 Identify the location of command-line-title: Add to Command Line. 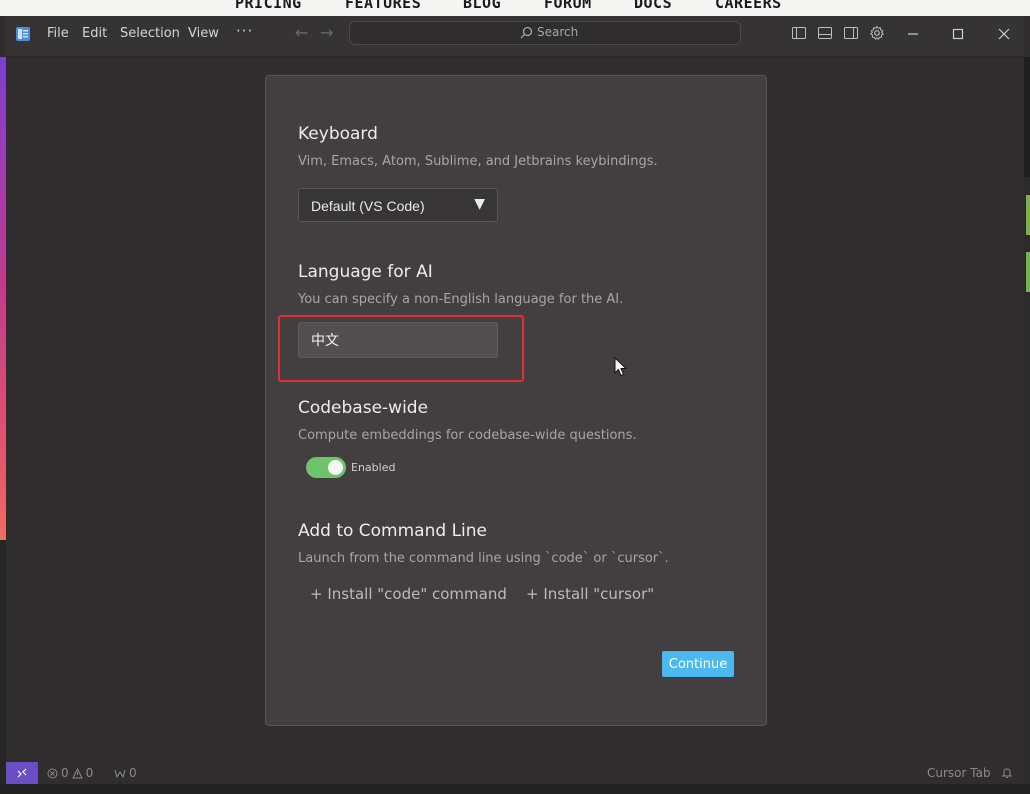
(392, 531).